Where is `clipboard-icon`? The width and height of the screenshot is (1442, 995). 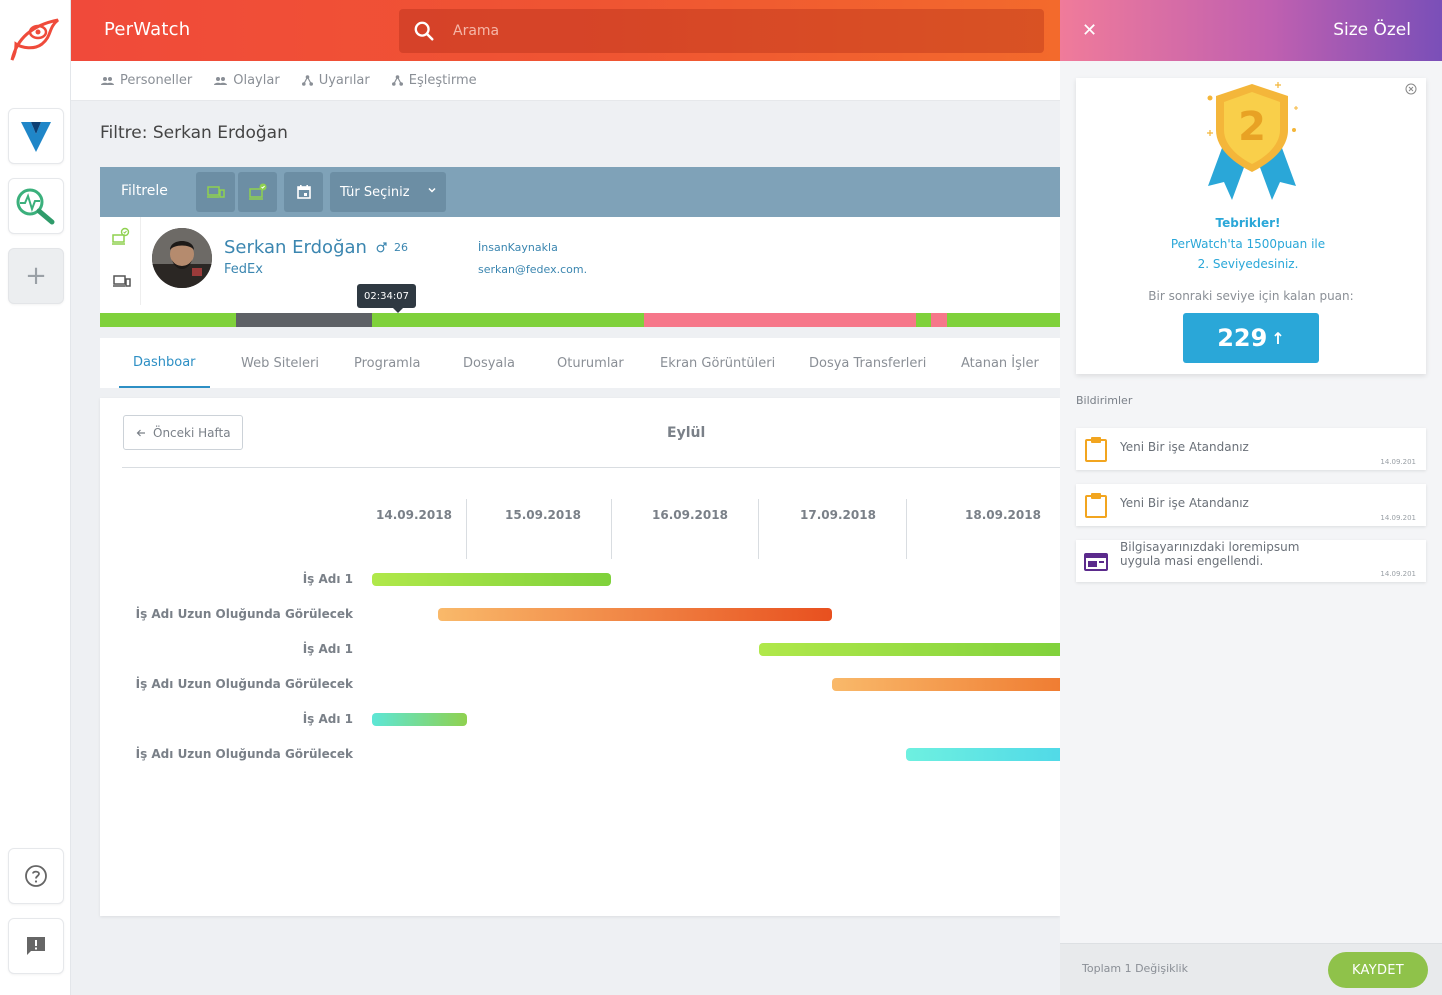
clipboard-icon is located at coordinates (1096, 505).